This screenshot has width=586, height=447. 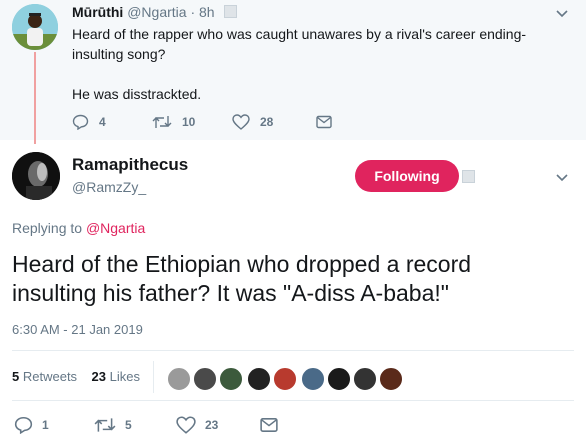 I want to click on likes-count: 23, so click(x=98, y=376).